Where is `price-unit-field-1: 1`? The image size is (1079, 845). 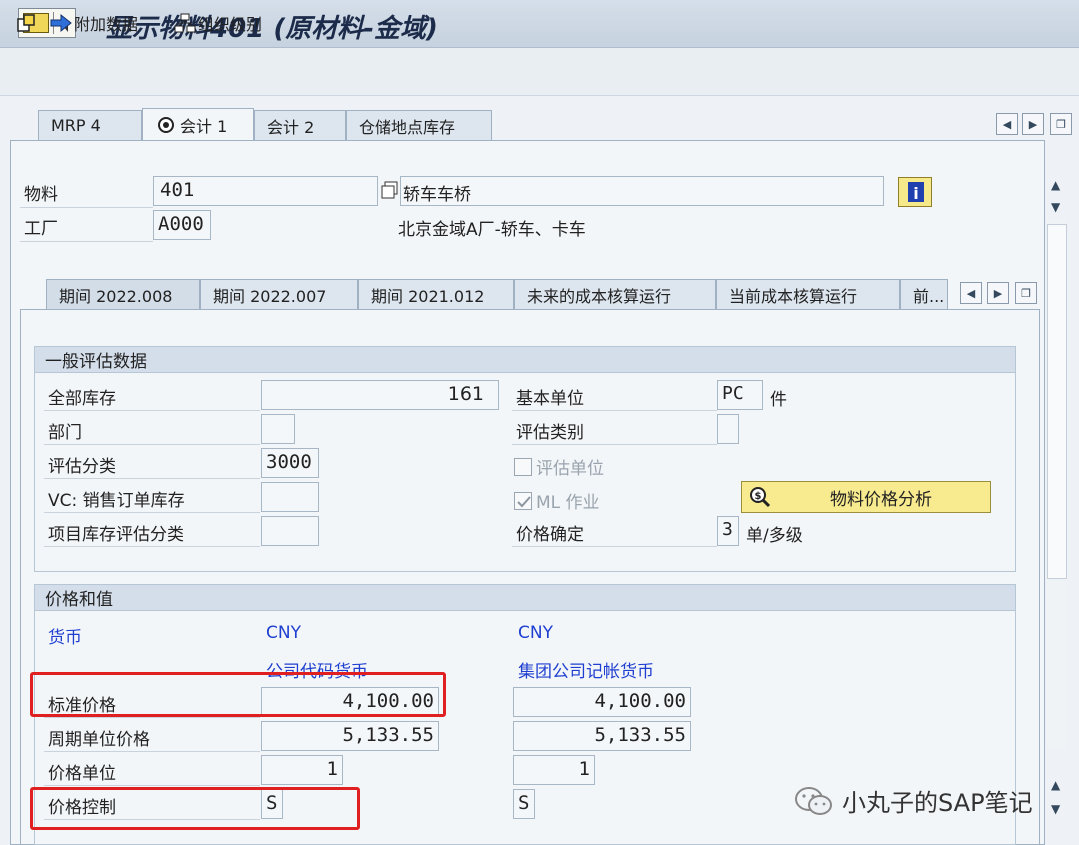
price-unit-field-1: 1 is located at coordinates (302, 770).